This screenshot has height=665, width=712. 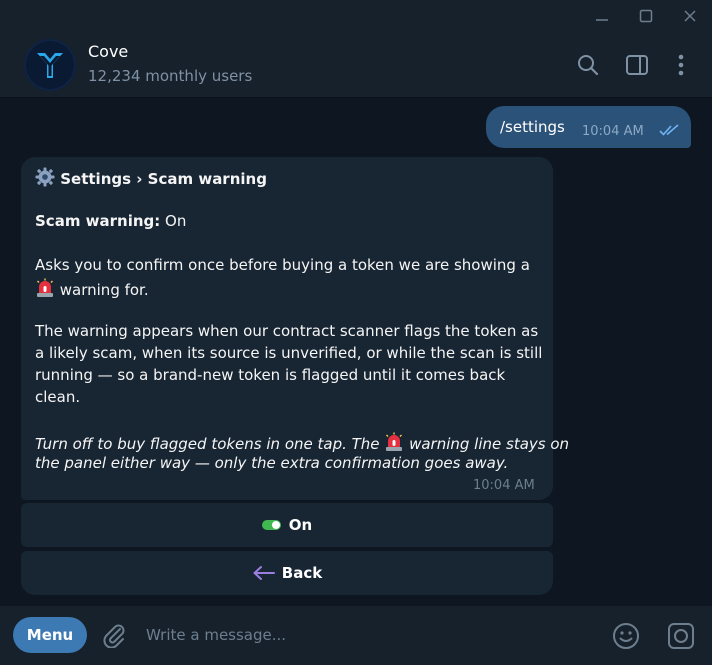 I want to click on toggle-label: On, so click(x=300, y=525).